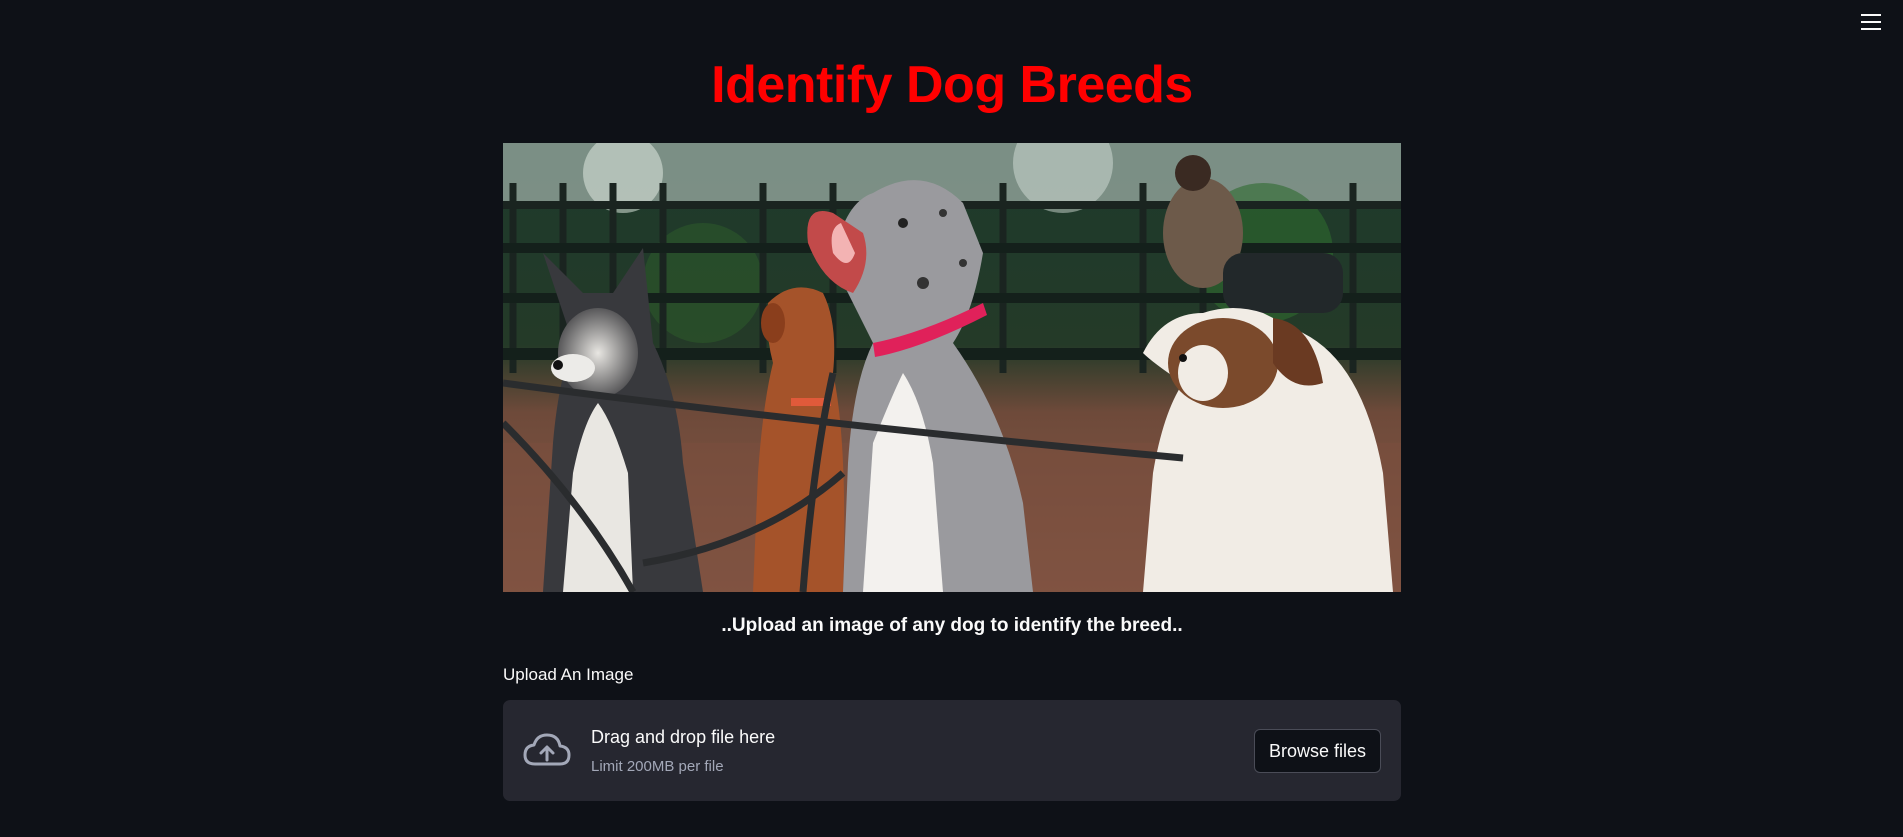 This screenshot has height=837, width=1903. What do you see at coordinates (547, 749) in the screenshot?
I see `cloud-upload-icon` at bounding box center [547, 749].